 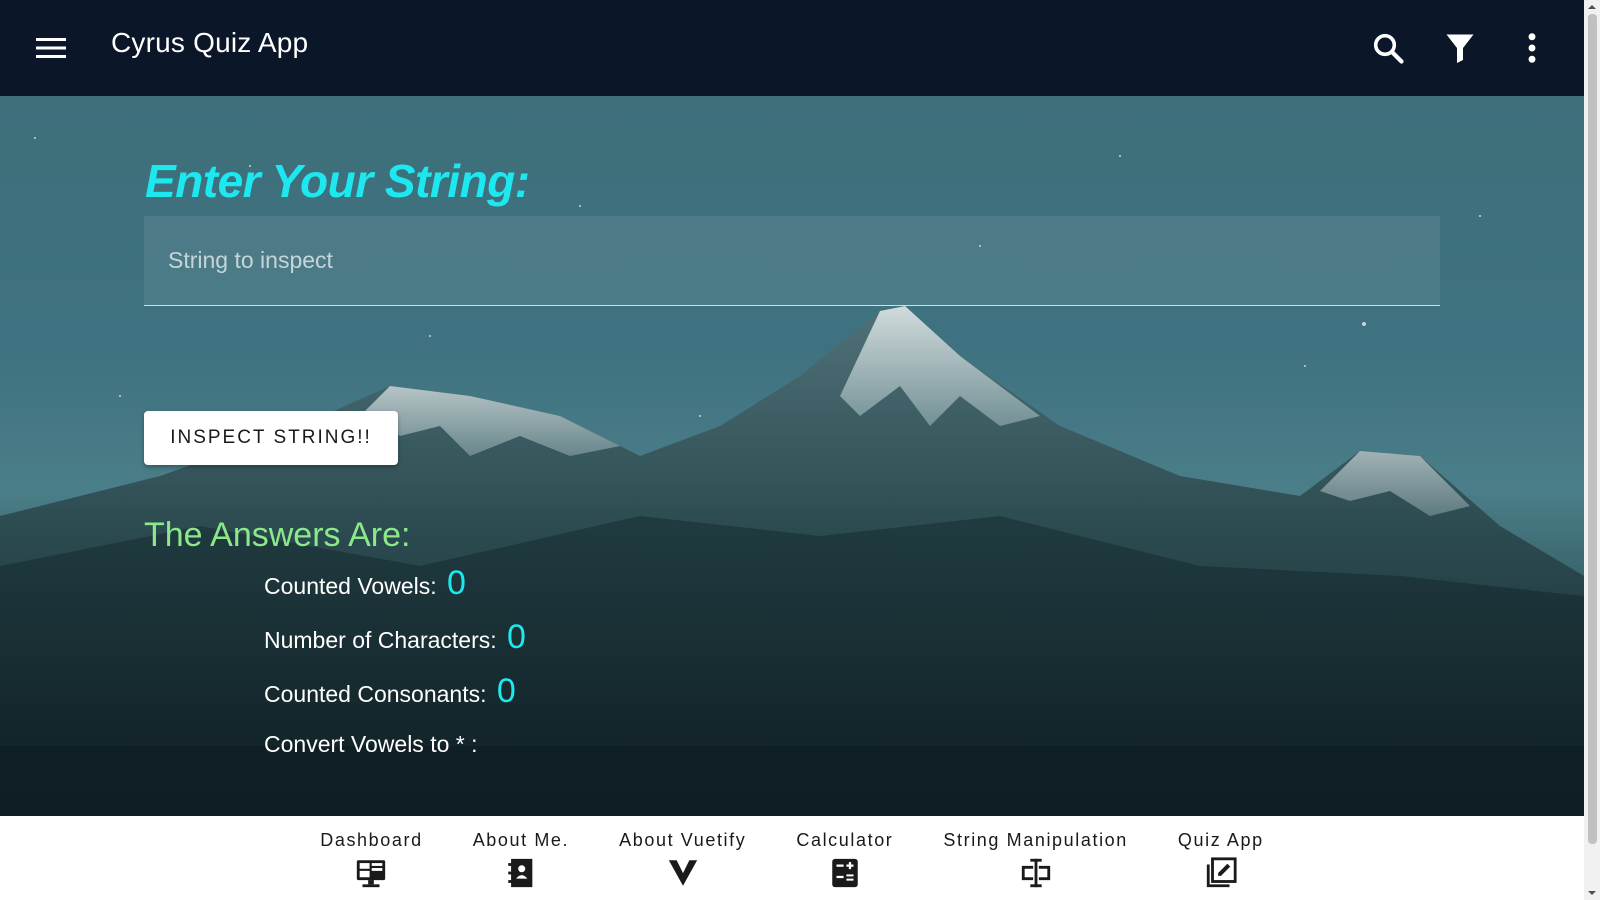 What do you see at coordinates (1035, 840) in the screenshot?
I see `nav-string-manipulation-label: String Manipulation` at bounding box center [1035, 840].